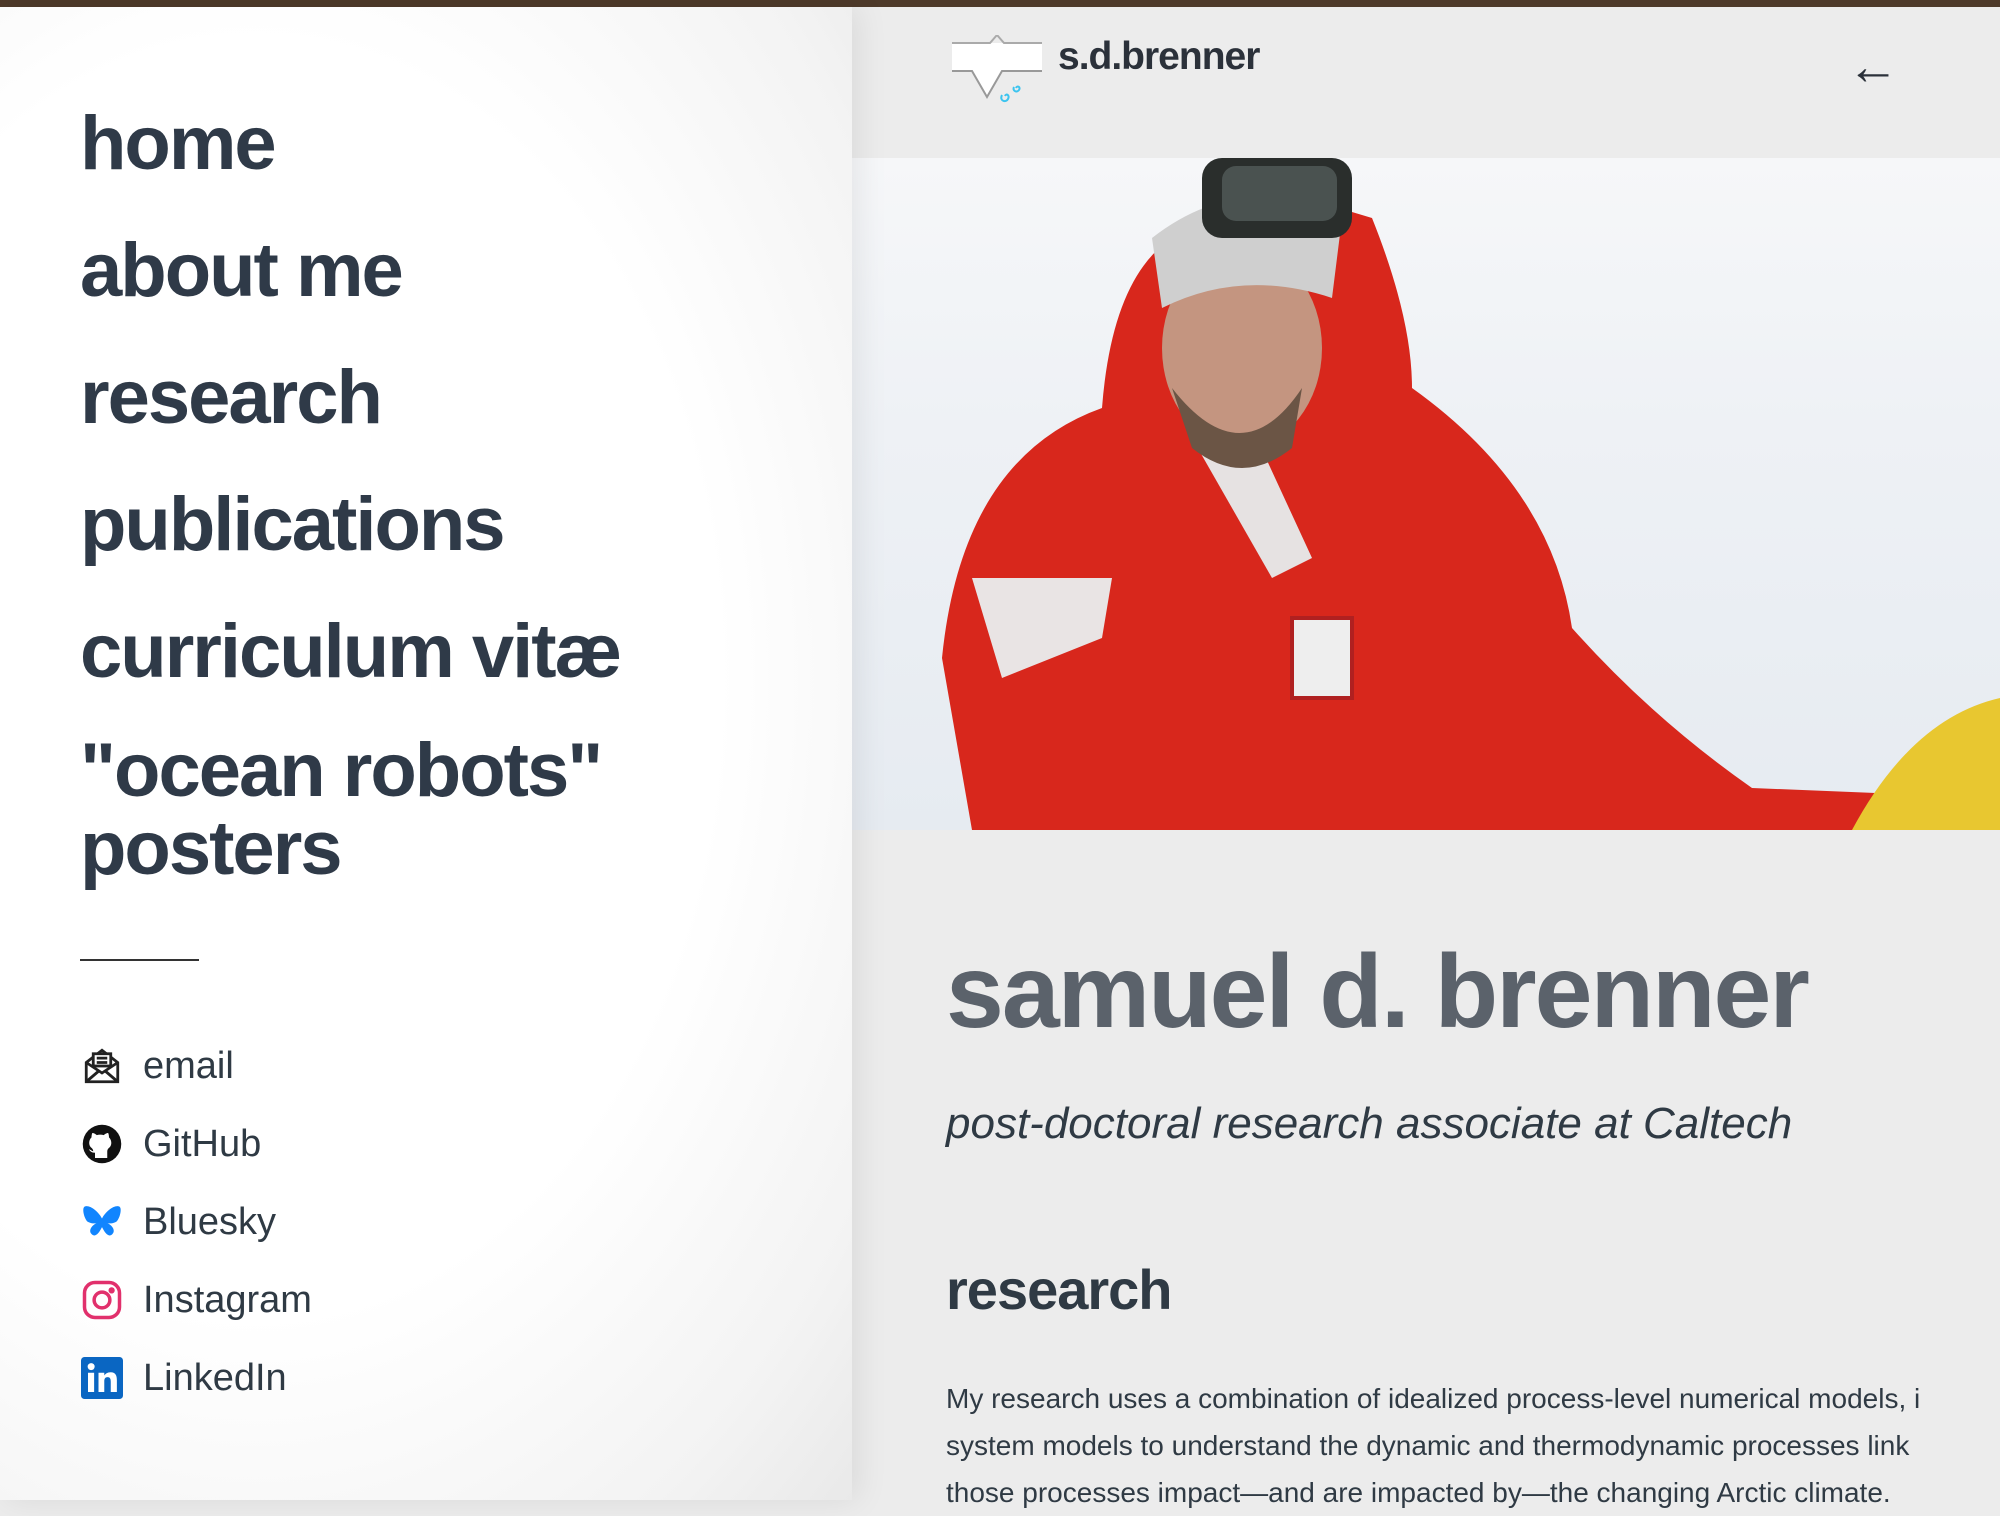  What do you see at coordinates (430, 652) in the screenshot?
I see `nav-cv: curriculum vitæ` at bounding box center [430, 652].